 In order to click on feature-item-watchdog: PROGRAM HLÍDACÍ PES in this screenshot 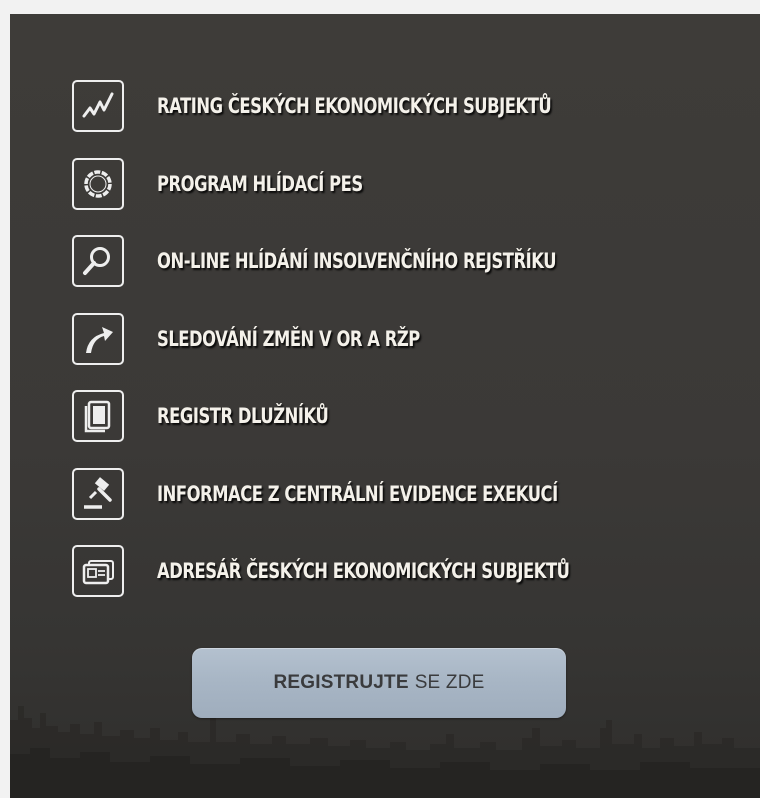, I will do `click(379, 184)`.